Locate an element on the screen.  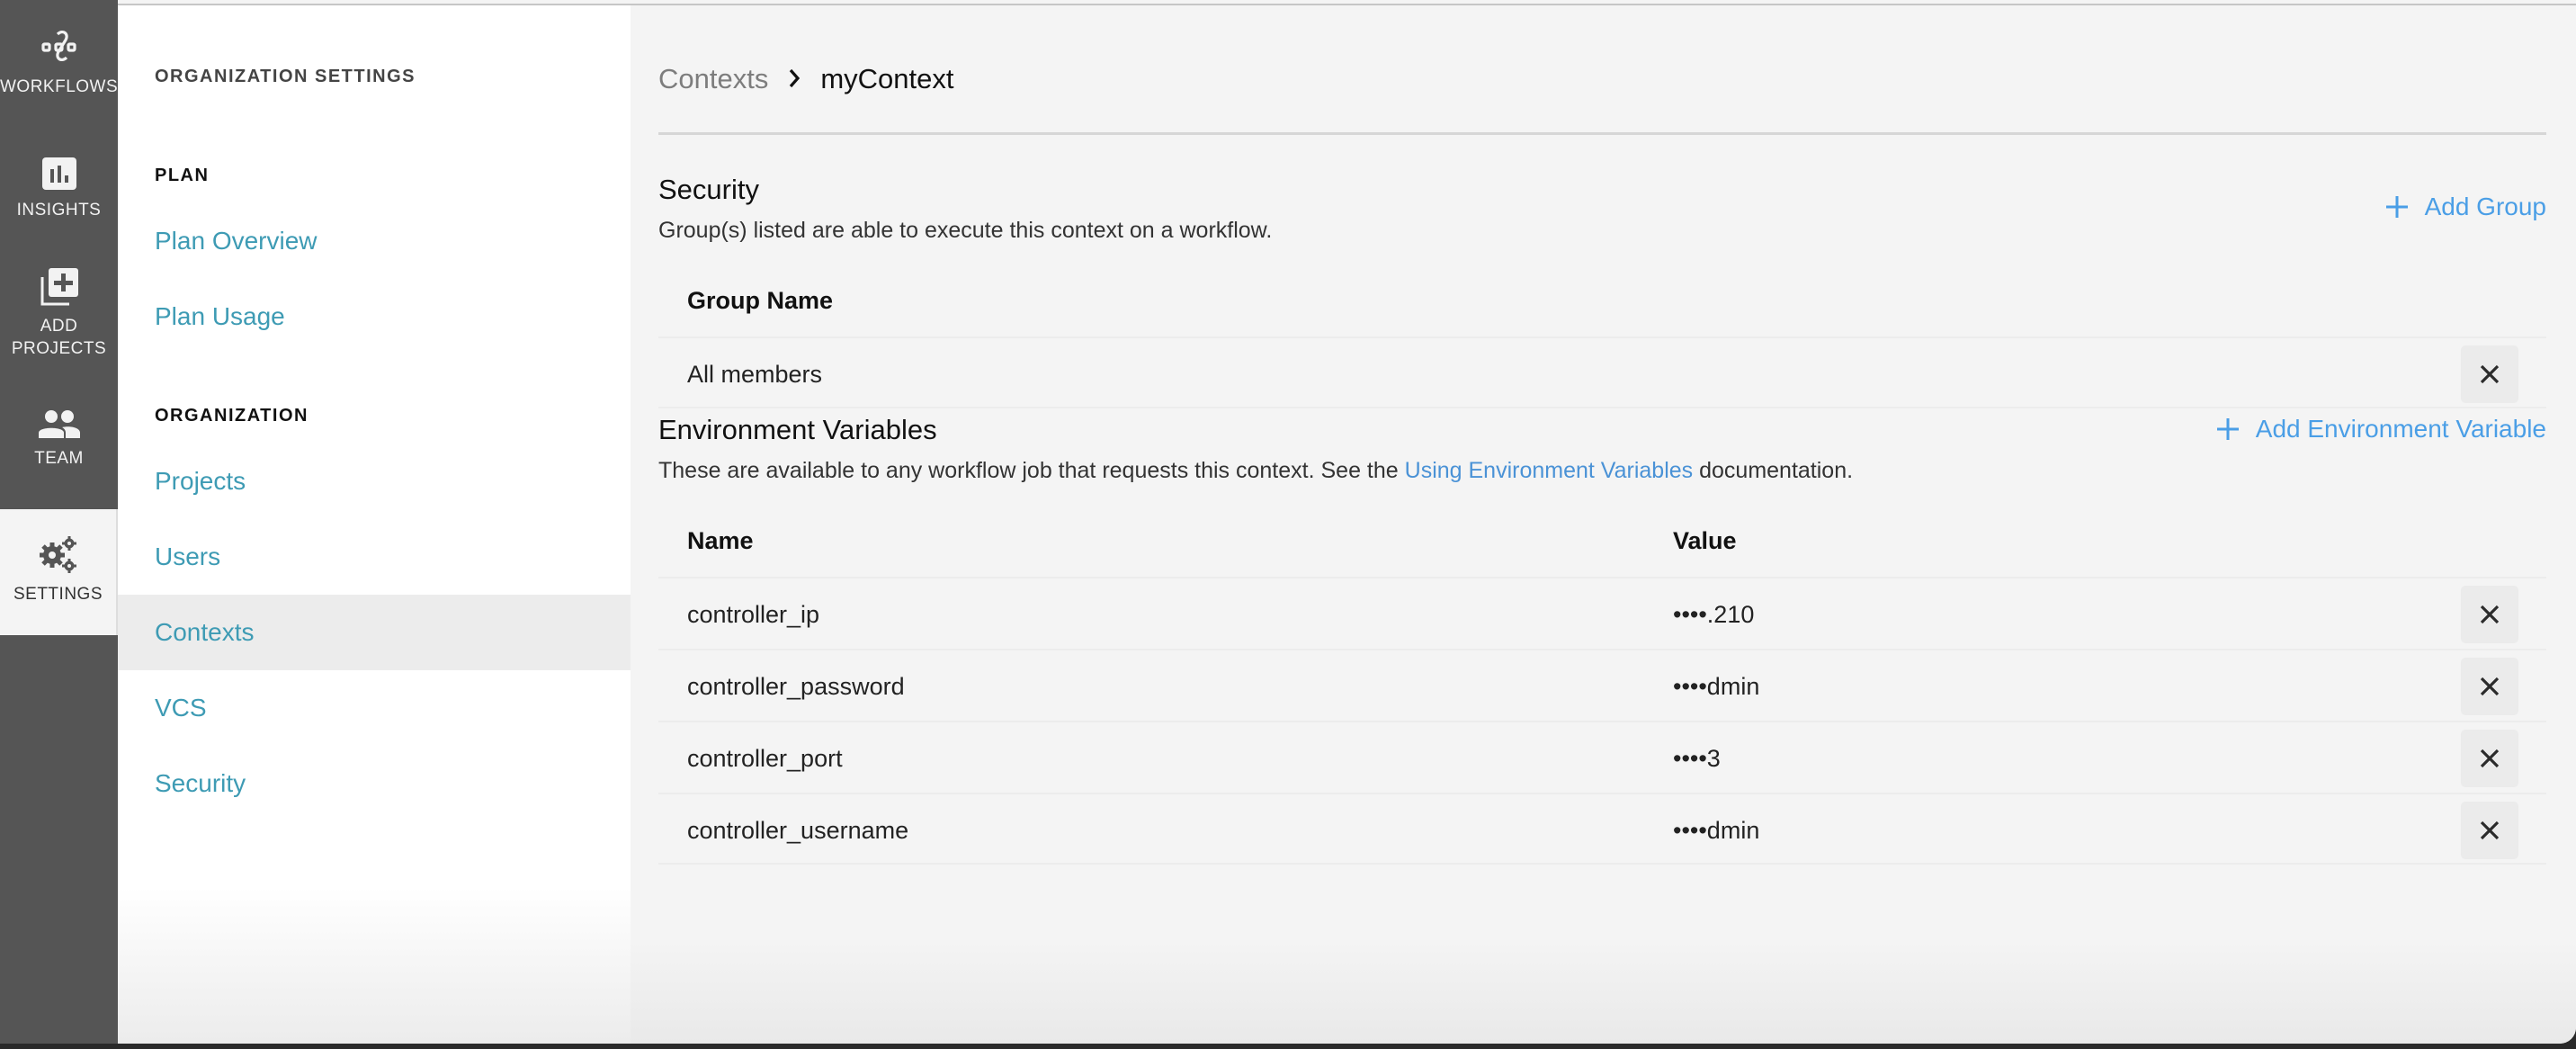
add-group-label: Add Group is located at coordinates (2485, 206).